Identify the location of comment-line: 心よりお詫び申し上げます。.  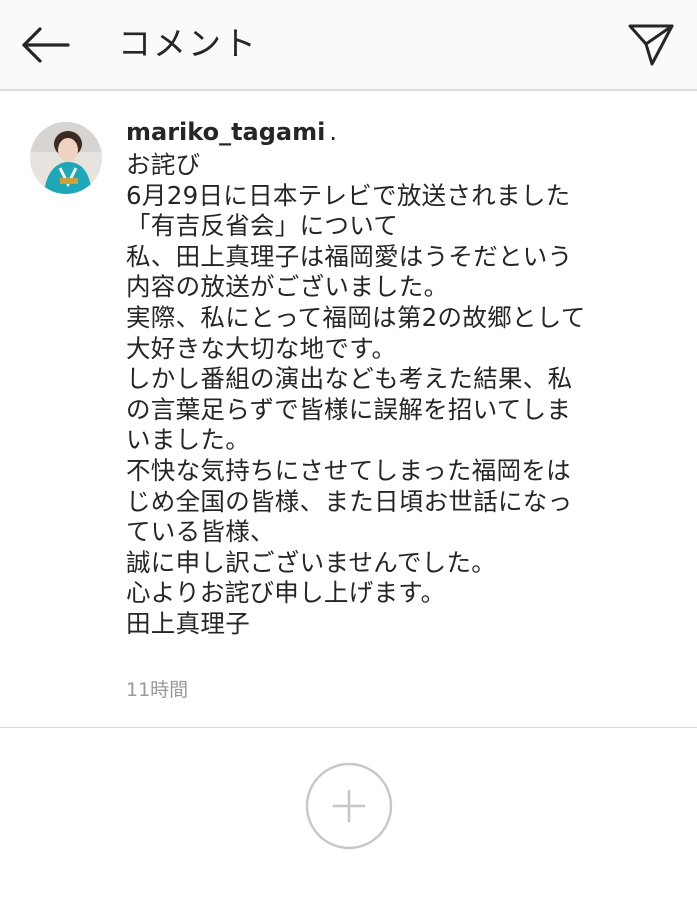
(286, 593).